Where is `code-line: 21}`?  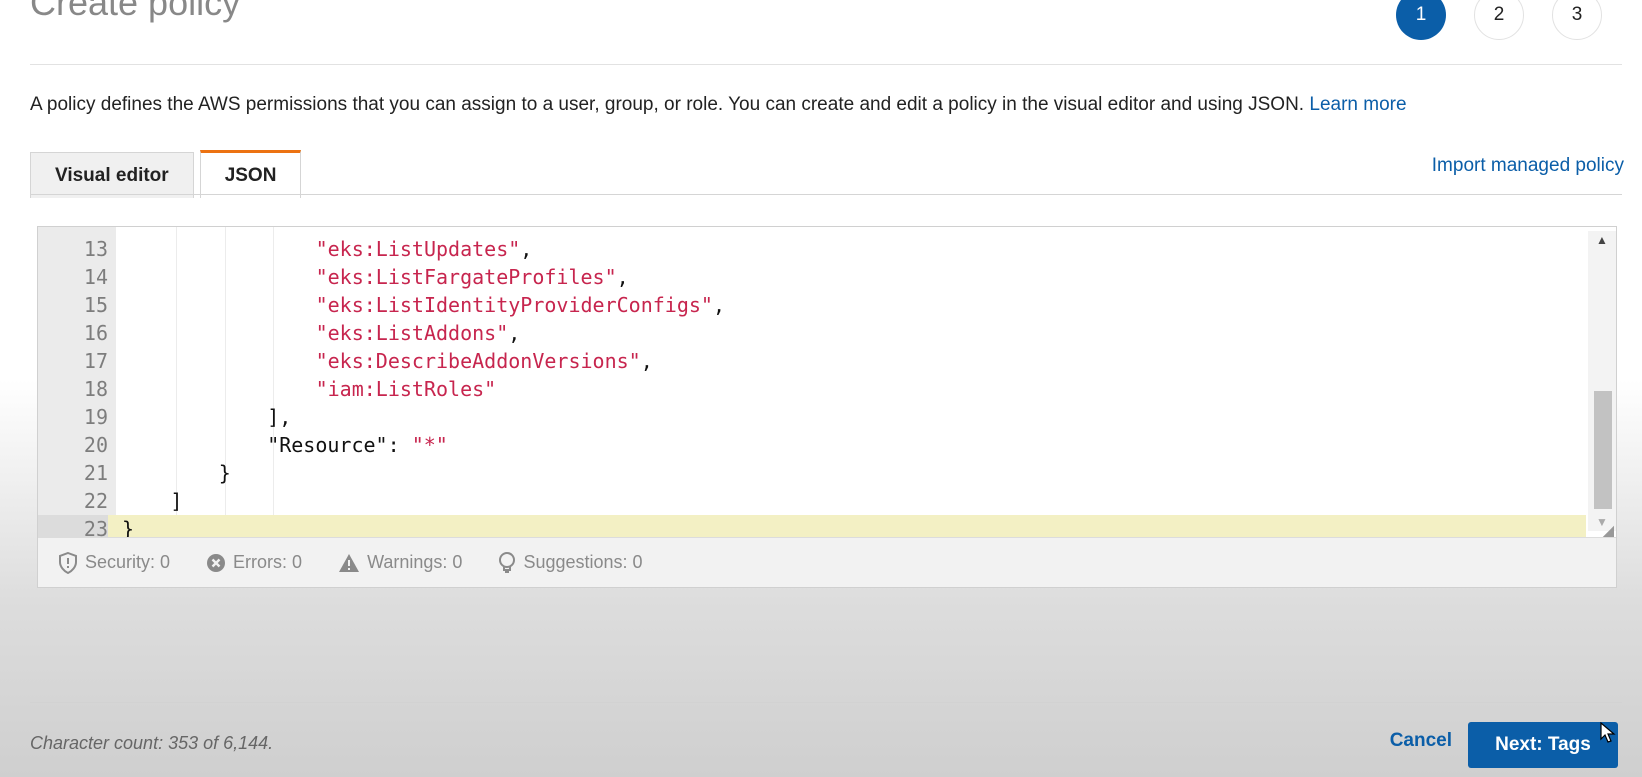 code-line: 21} is located at coordinates (812, 473).